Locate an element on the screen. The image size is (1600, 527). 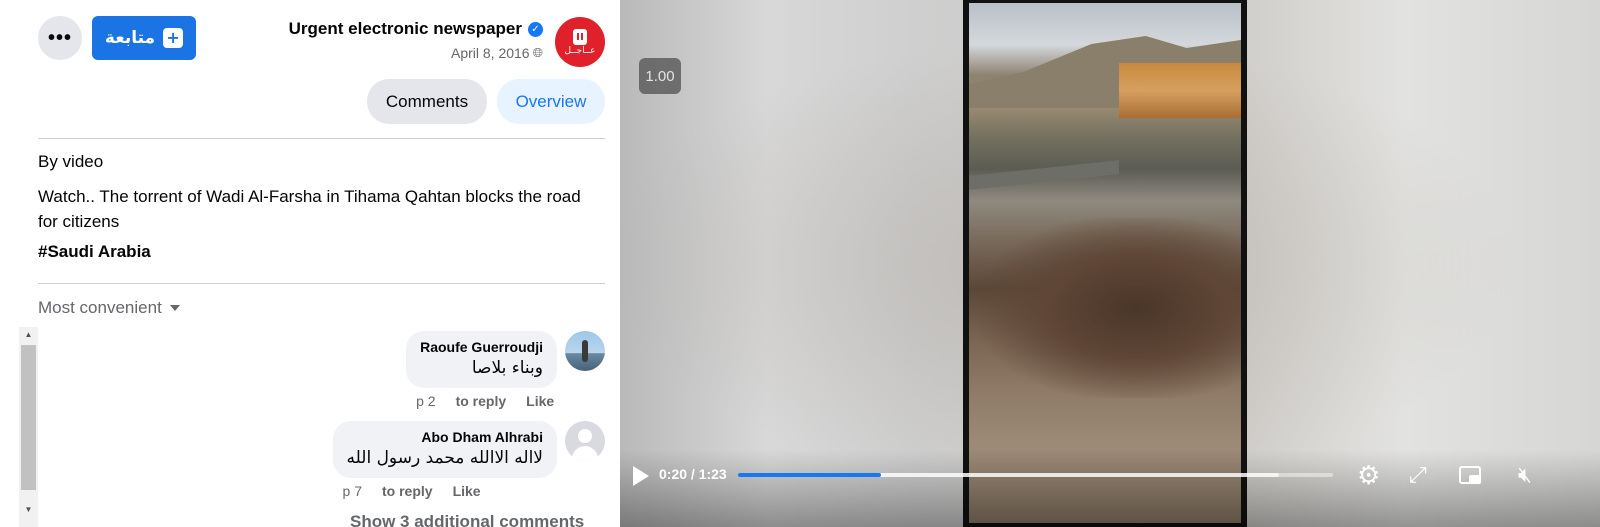
comments-scrollbar: ▲ ▼ is located at coordinates (28, 427).